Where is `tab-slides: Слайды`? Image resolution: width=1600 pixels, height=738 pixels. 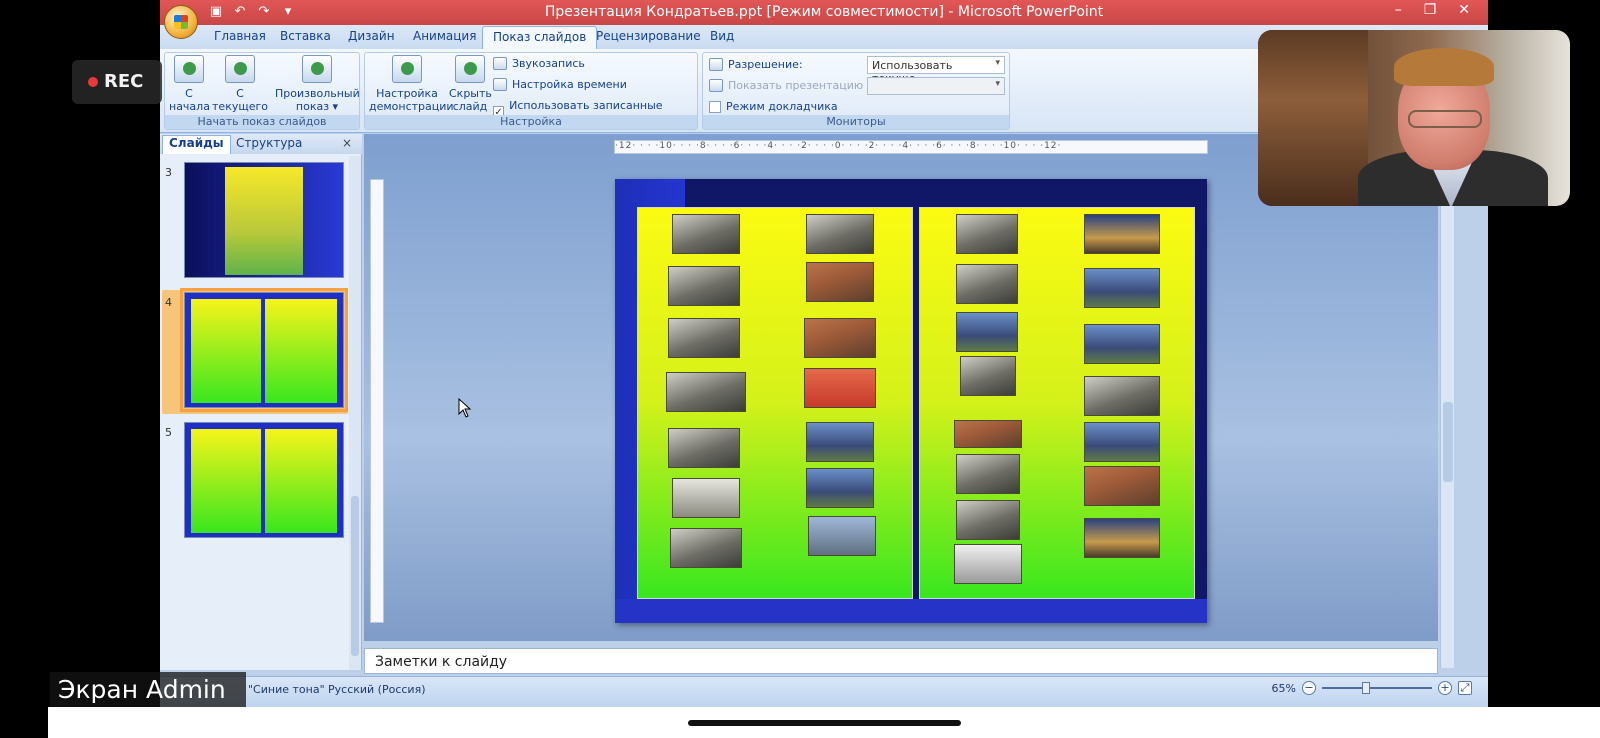 tab-slides: Слайды is located at coordinates (196, 144).